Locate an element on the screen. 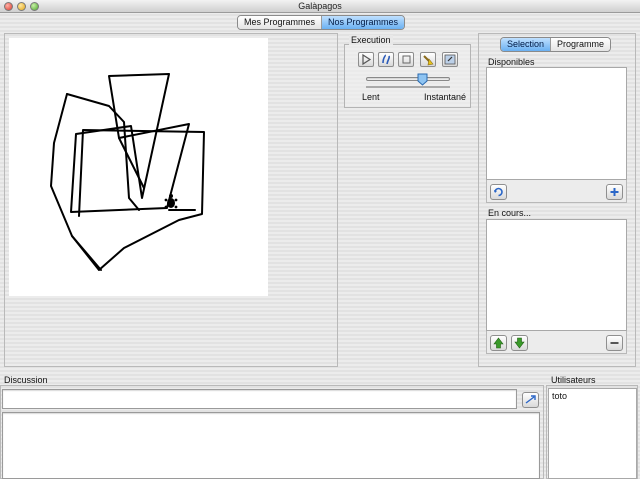 The height and width of the screenshot is (479, 640). execution-label: Execution is located at coordinates (371, 40).